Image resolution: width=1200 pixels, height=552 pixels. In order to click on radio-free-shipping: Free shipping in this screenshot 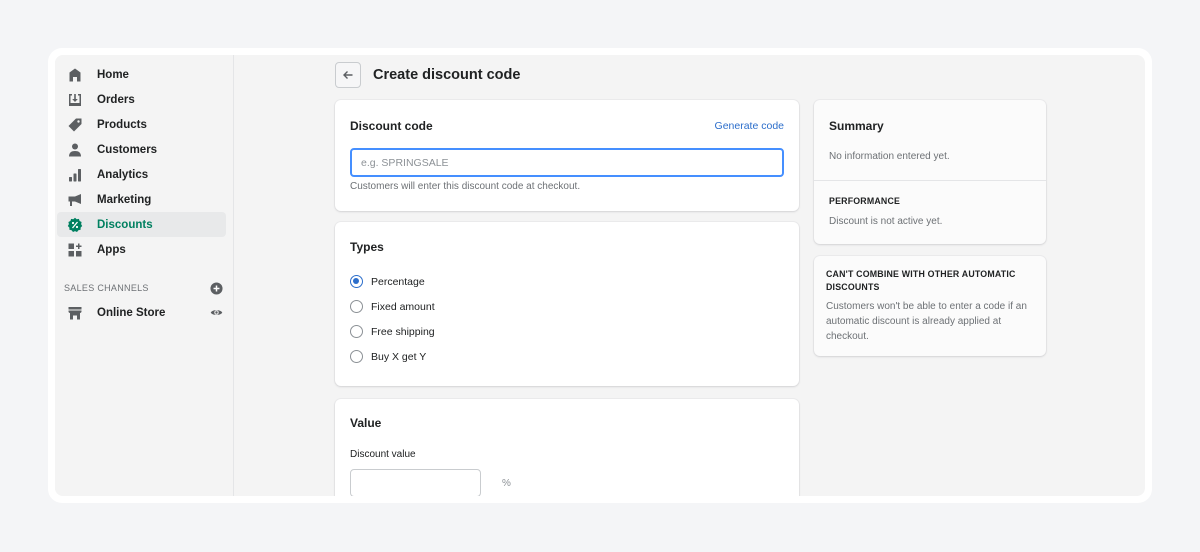, I will do `click(392, 331)`.